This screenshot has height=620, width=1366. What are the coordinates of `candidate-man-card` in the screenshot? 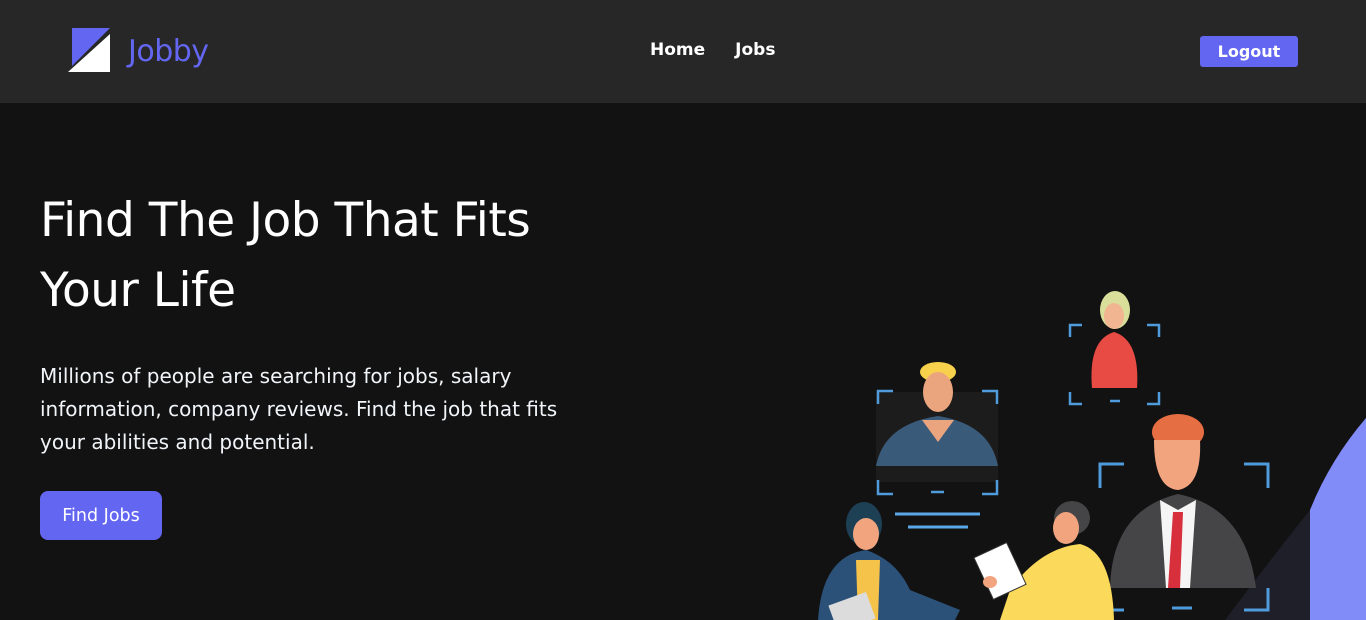 It's located at (937, 445).